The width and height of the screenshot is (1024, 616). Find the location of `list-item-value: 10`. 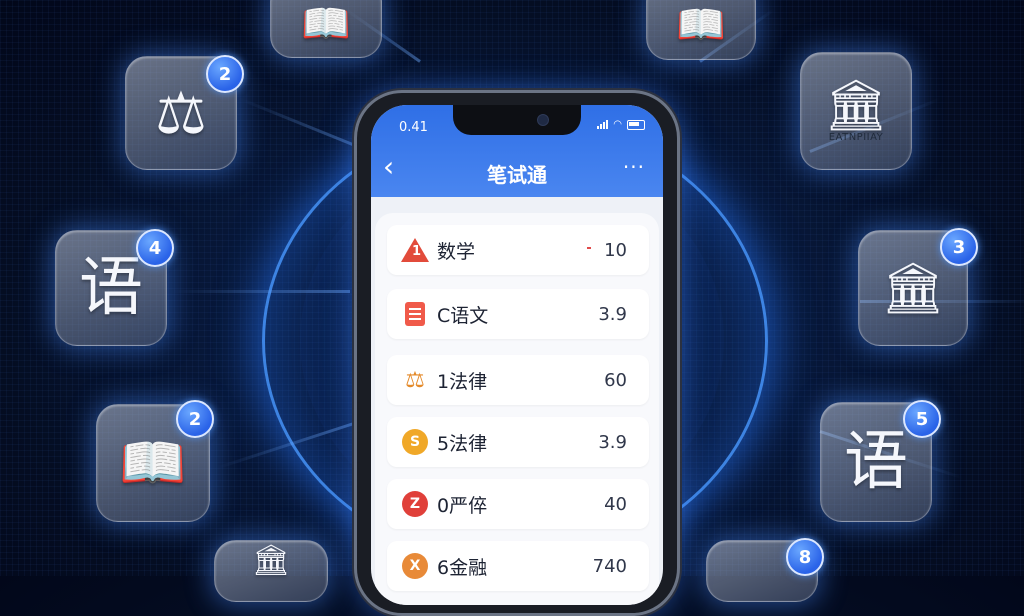

list-item-value: 10 is located at coordinates (615, 250).